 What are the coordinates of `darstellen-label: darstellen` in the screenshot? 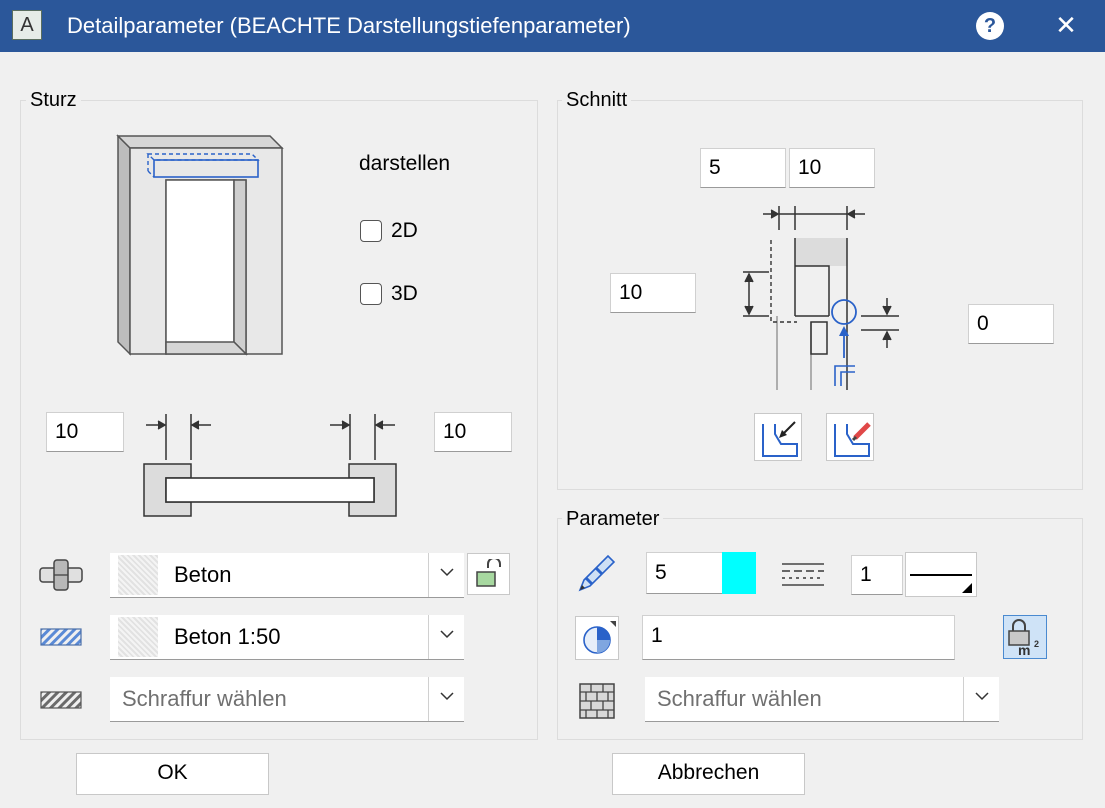 It's located at (405, 163).